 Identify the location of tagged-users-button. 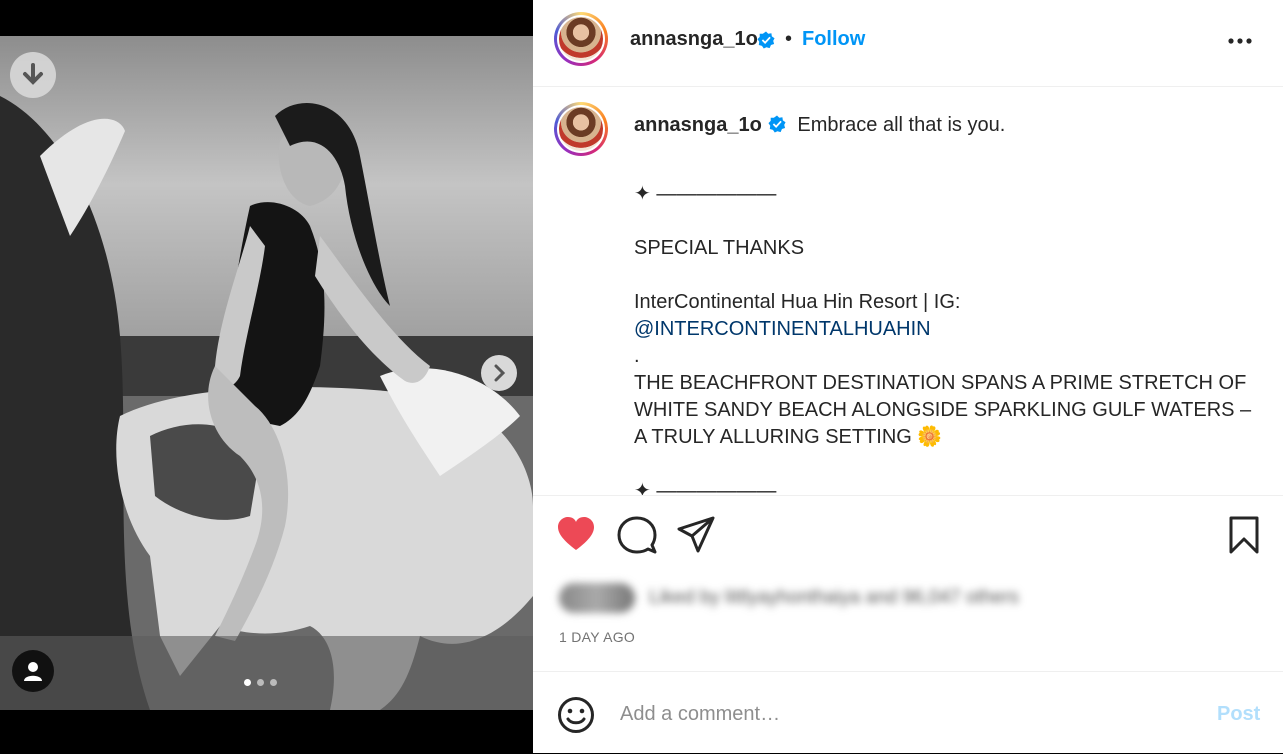
(33, 671).